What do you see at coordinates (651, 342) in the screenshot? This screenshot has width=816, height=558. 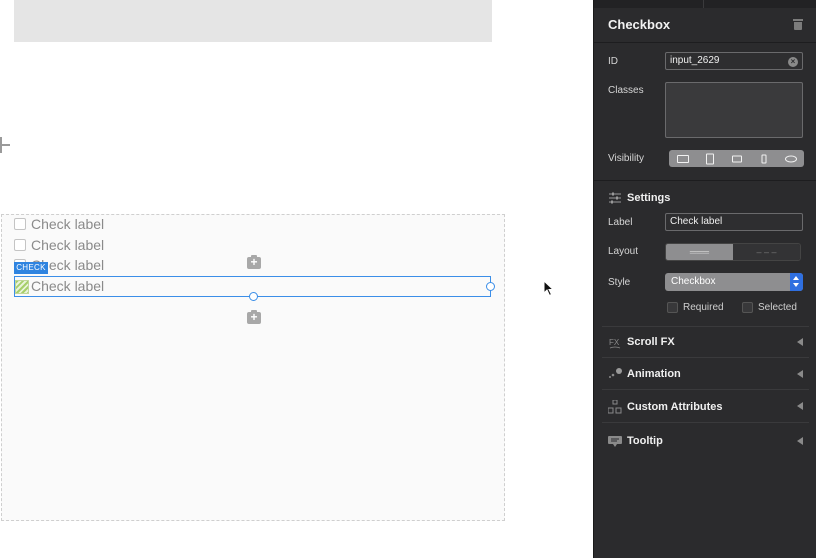 I see `scroll-fx-title: Scroll FX` at bounding box center [651, 342].